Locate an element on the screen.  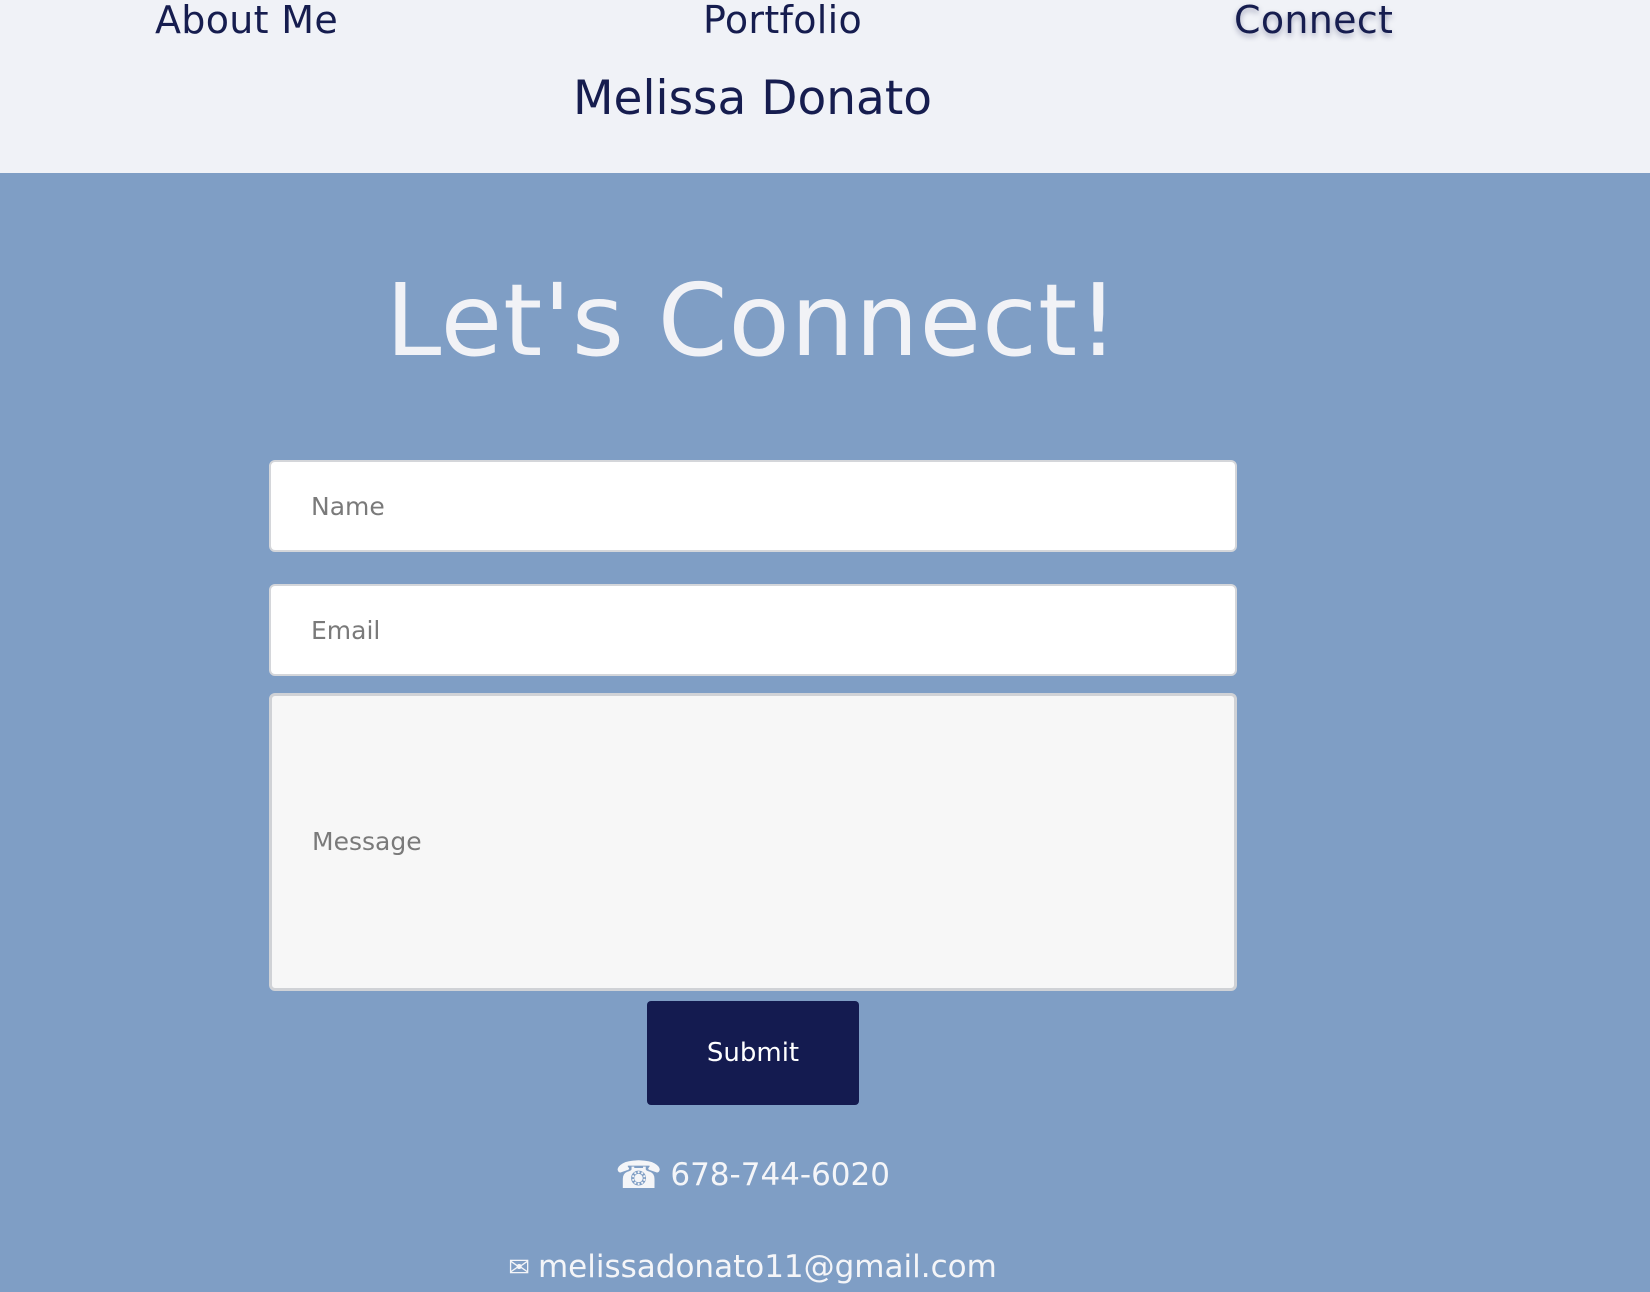
email-input is located at coordinates (753, 630).